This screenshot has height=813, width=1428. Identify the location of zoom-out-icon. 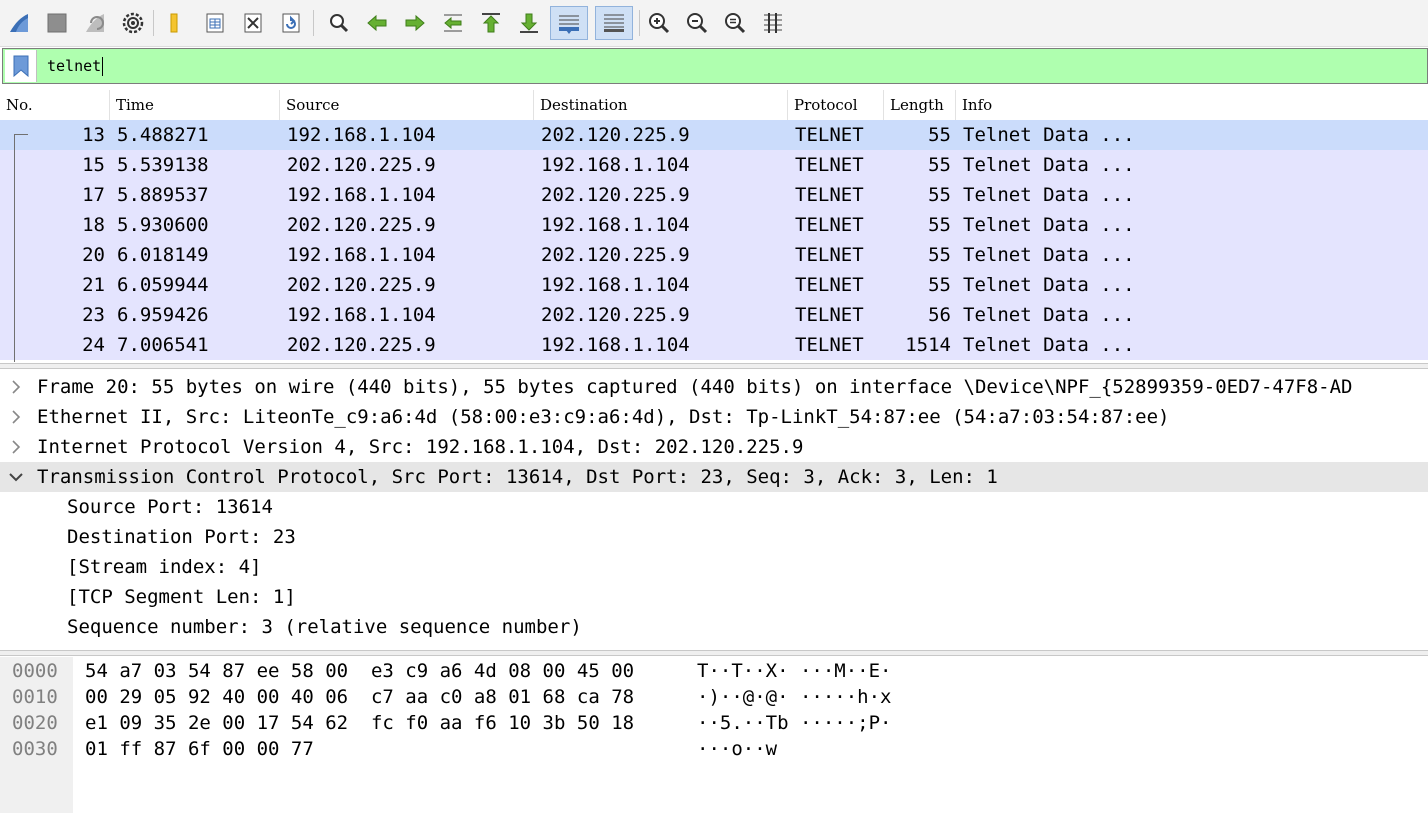
(697, 23).